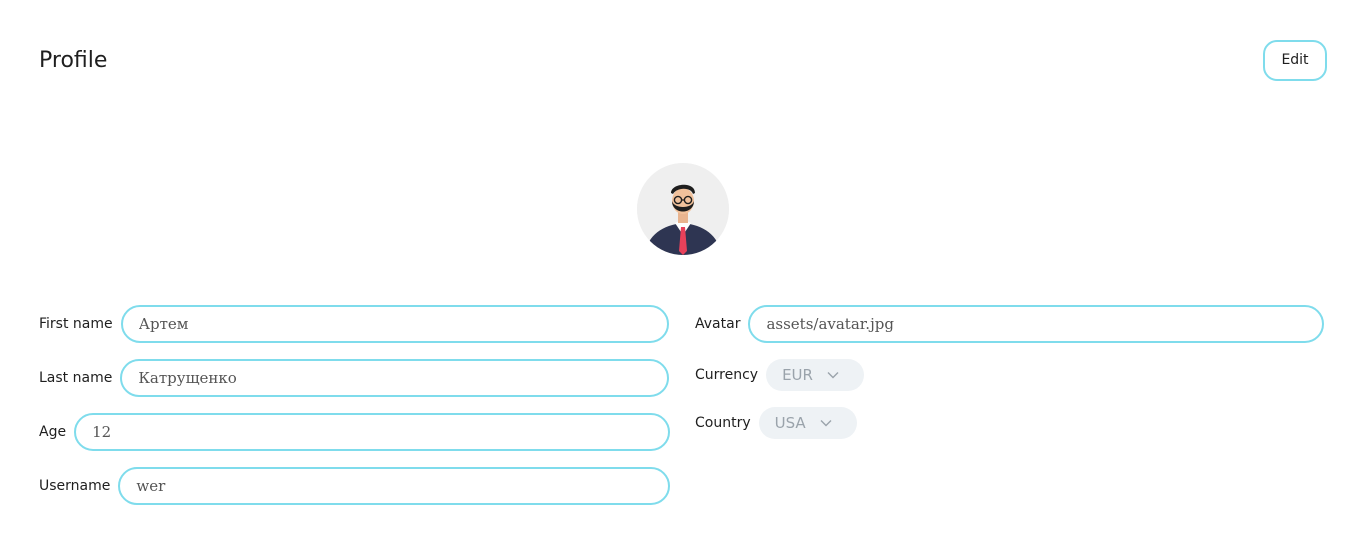  I want to click on avatar, so click(683, 209).